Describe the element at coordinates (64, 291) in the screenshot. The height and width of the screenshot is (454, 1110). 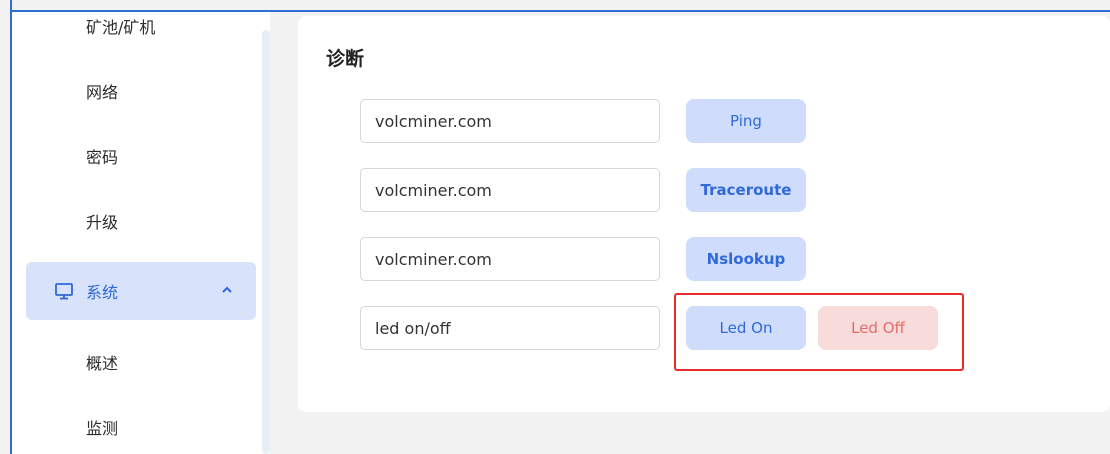
I see `monitor-icon` at that location.